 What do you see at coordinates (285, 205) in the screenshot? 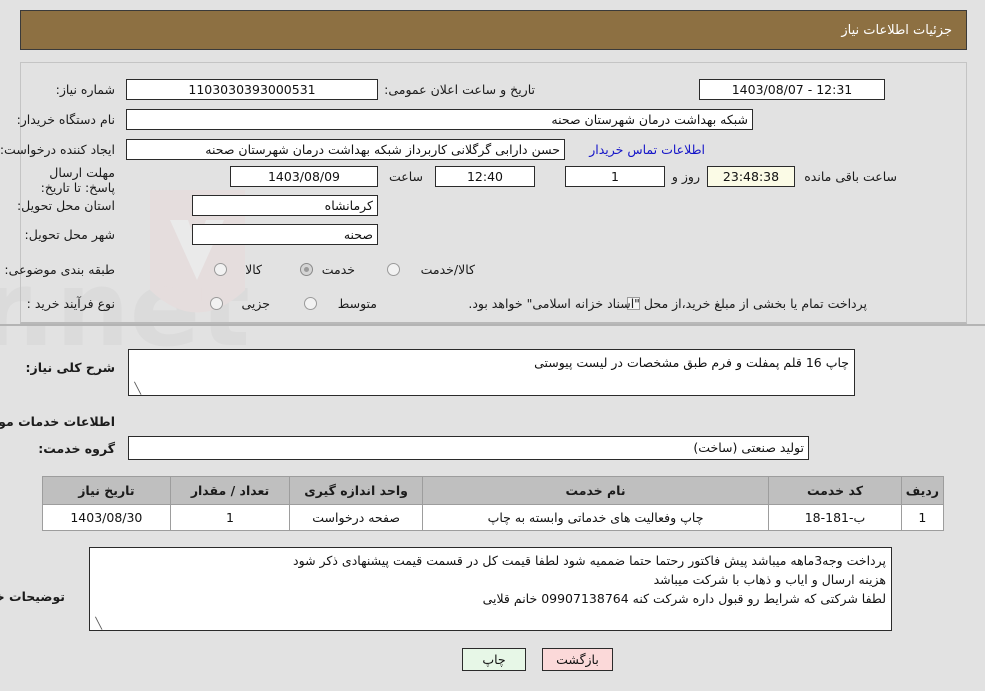
I see `province-value: کرمانشاه` at bounding box center [285, 205].